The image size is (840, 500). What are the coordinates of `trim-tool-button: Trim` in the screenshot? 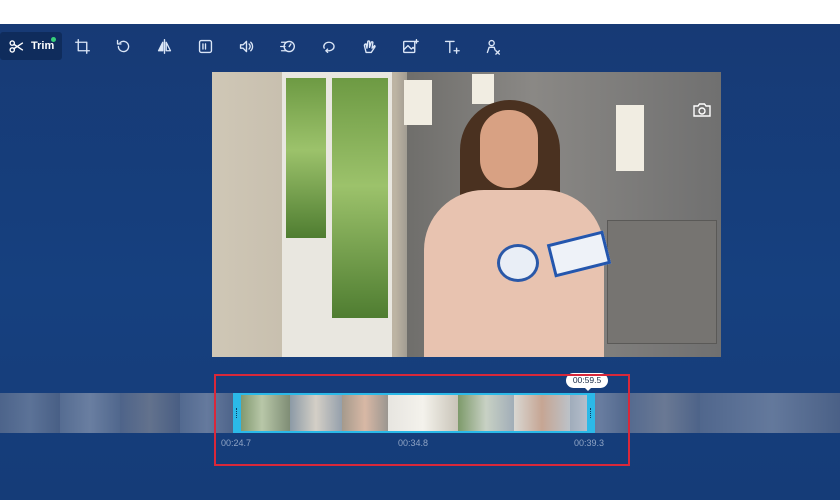 It's located at (31, 46).